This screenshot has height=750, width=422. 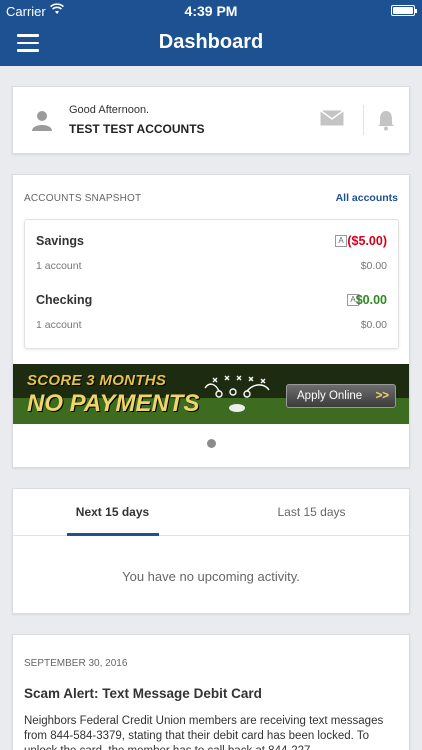 I want to click on activity-tabs: Next 15 days Last 15 days, so click(x=211, y=512).